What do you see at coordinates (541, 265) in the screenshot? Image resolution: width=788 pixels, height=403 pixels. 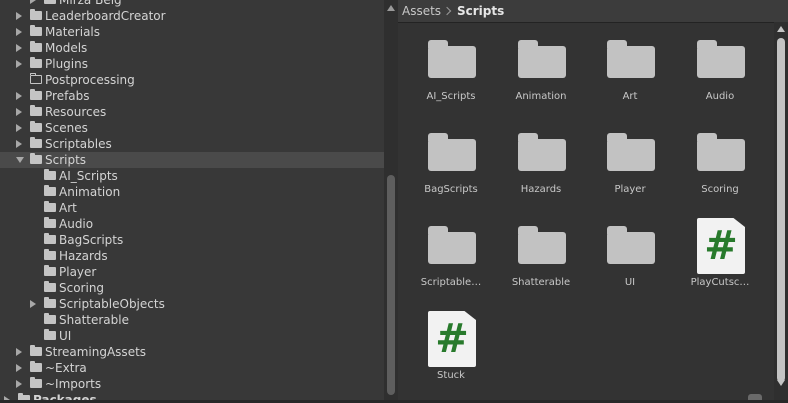 I see `asset-item: Shatterable` at bounding box center [541, 265].